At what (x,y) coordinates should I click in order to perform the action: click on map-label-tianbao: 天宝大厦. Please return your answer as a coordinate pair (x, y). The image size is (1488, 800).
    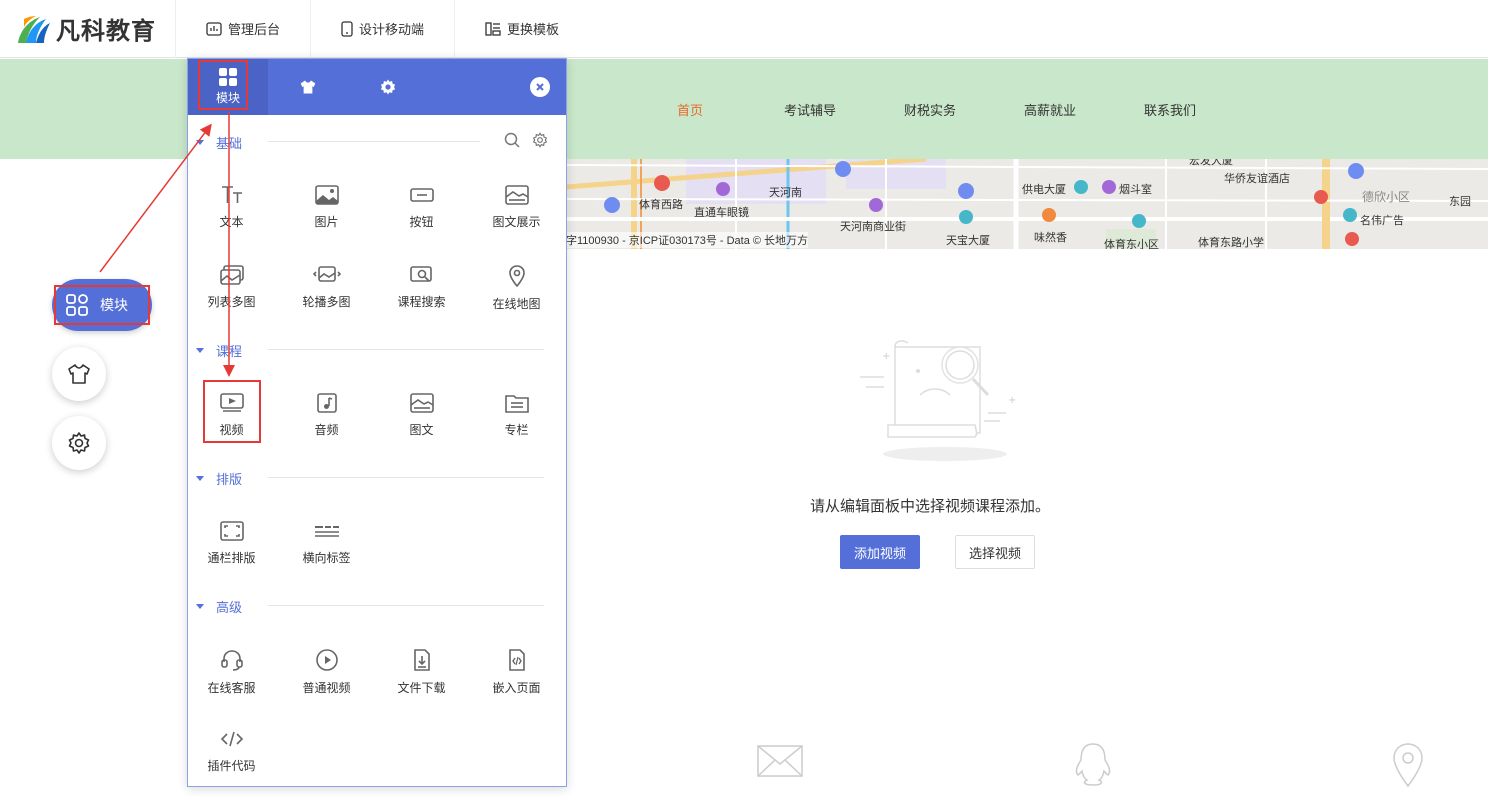
    Looking at the image, I should click on (968, 241).